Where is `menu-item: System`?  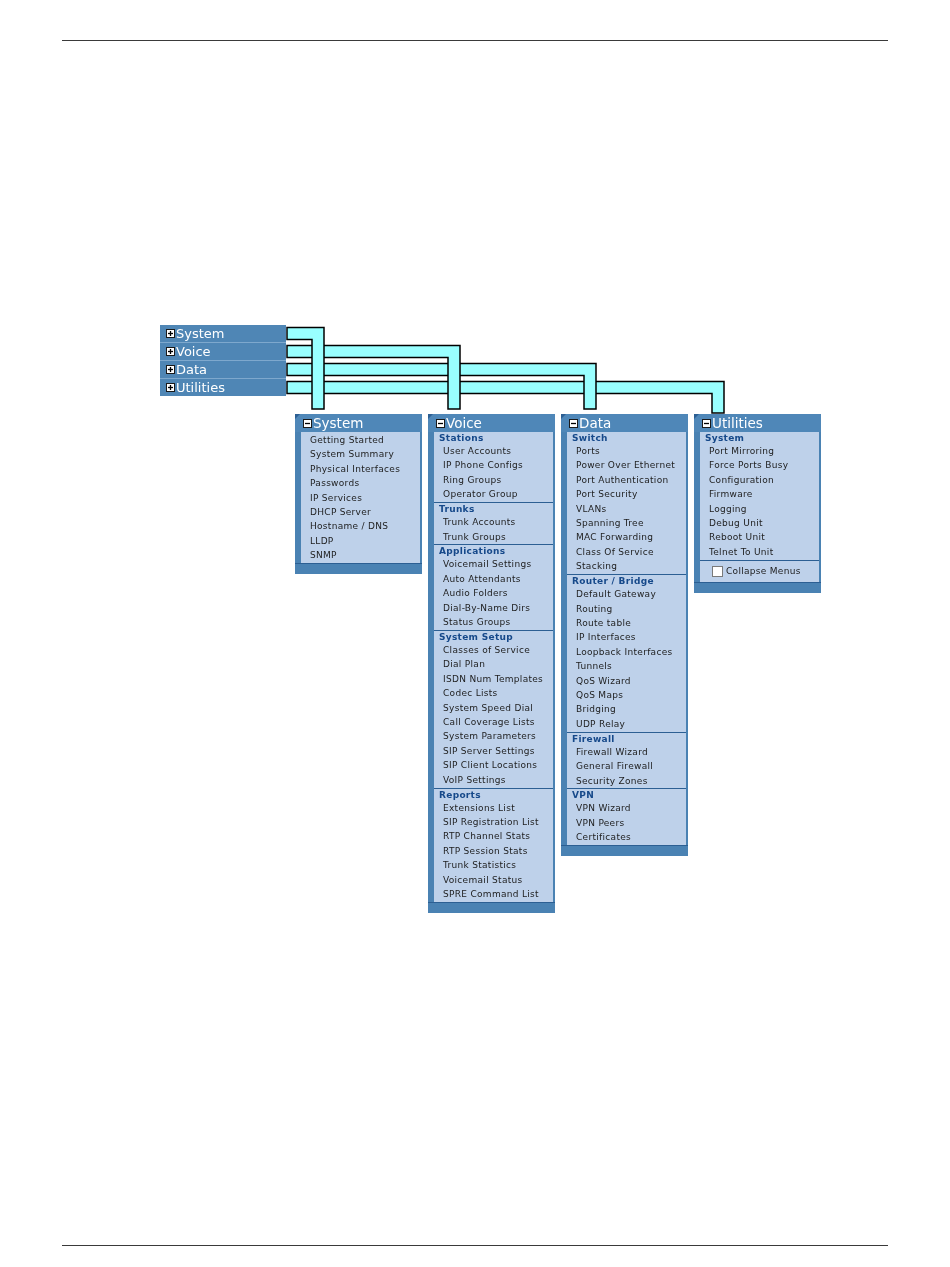 menu-item: System is located at coordinates (223, 333).